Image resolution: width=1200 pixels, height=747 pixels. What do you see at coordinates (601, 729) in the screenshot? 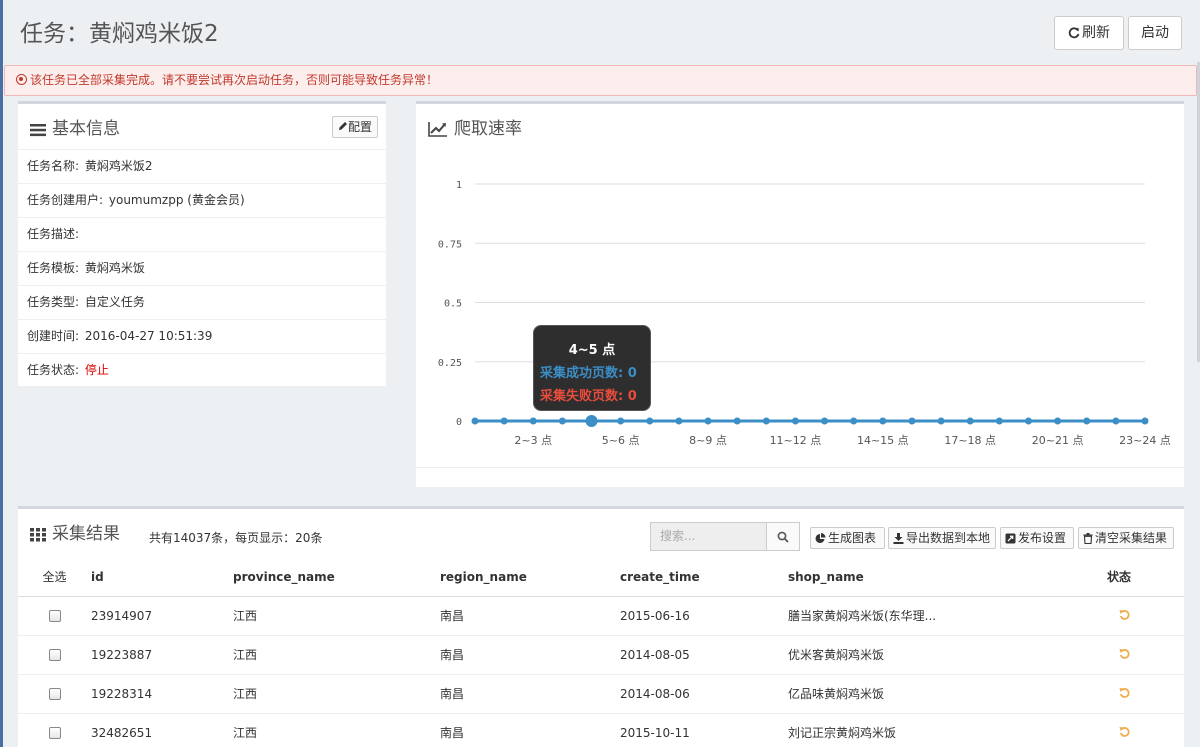
I see `table-row: 32482651 江西 南昌 2015-10-11 刘记正宗黄焖鸡米饭` at bounding box center [601, 729].